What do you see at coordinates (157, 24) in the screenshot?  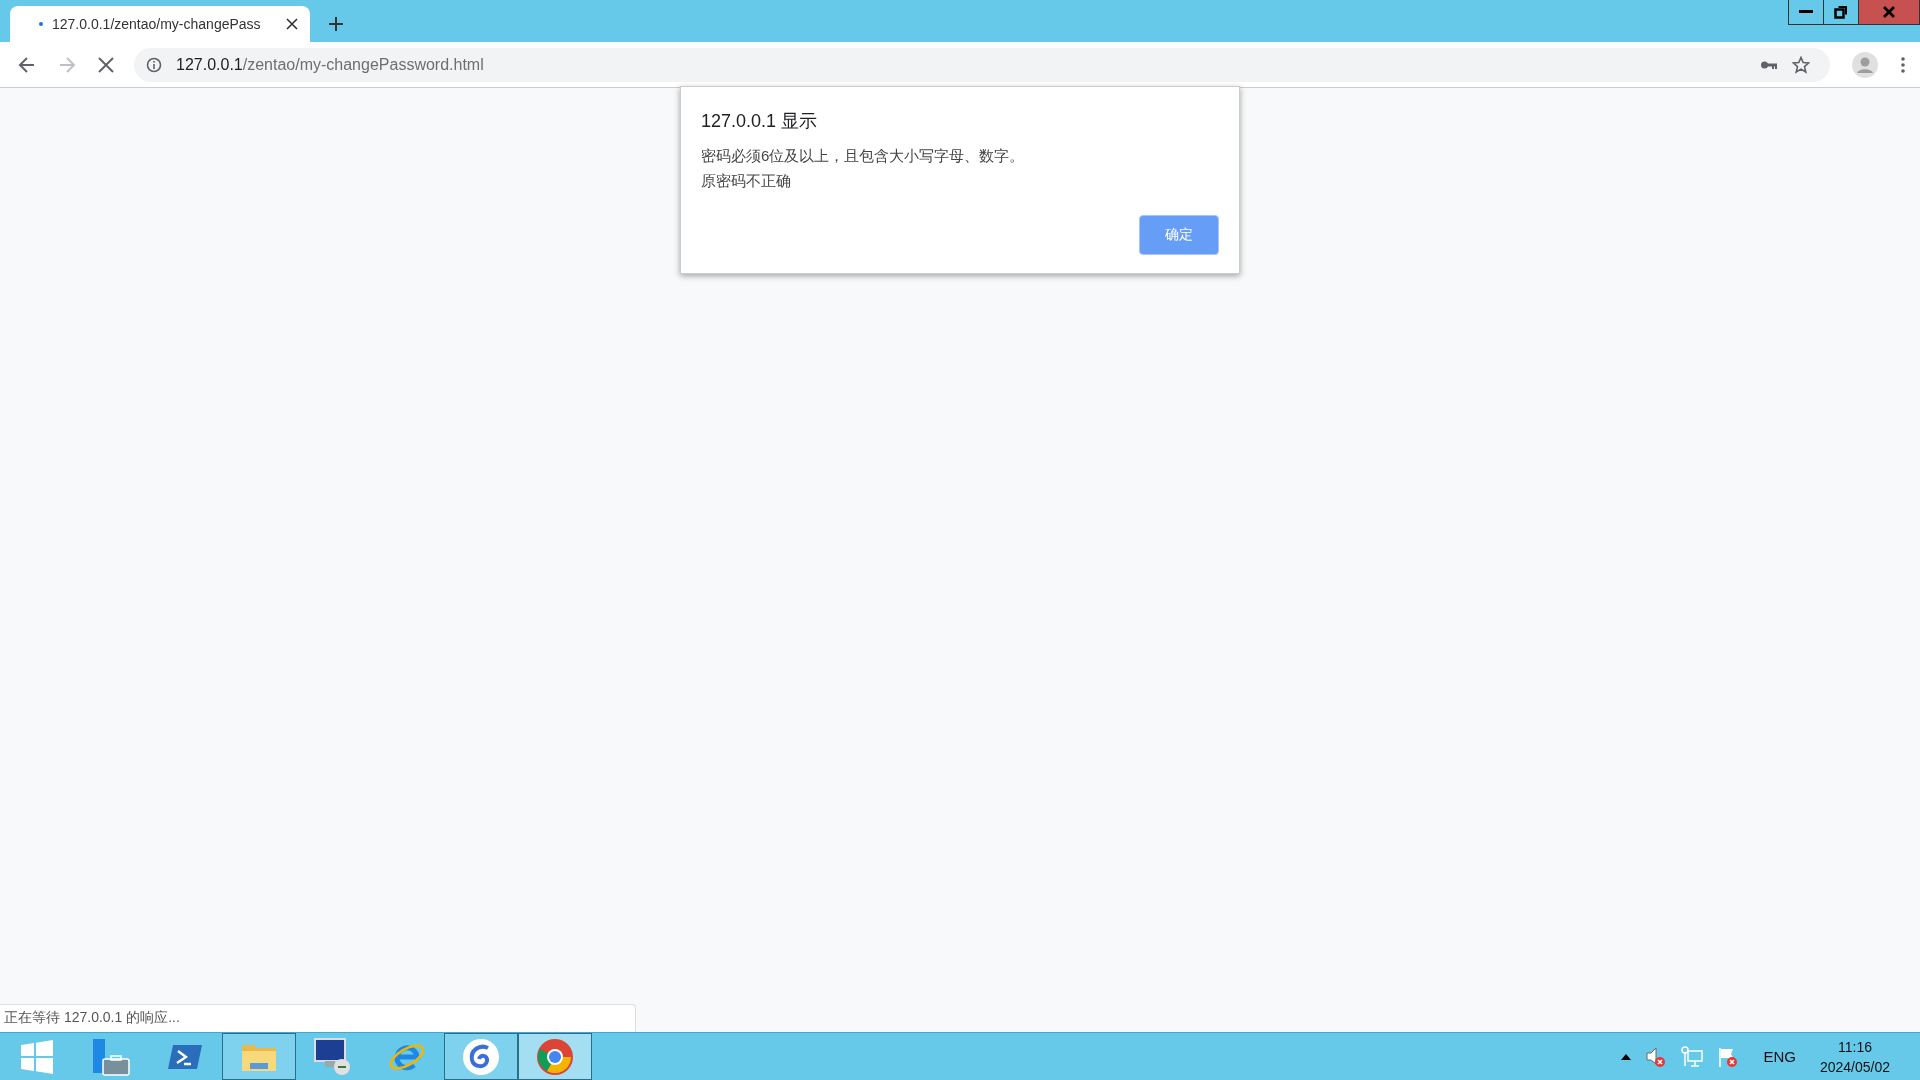 I see `tab-title: 127.0.0.1/zentao/my-changePass` at bounding box center [157, 24].